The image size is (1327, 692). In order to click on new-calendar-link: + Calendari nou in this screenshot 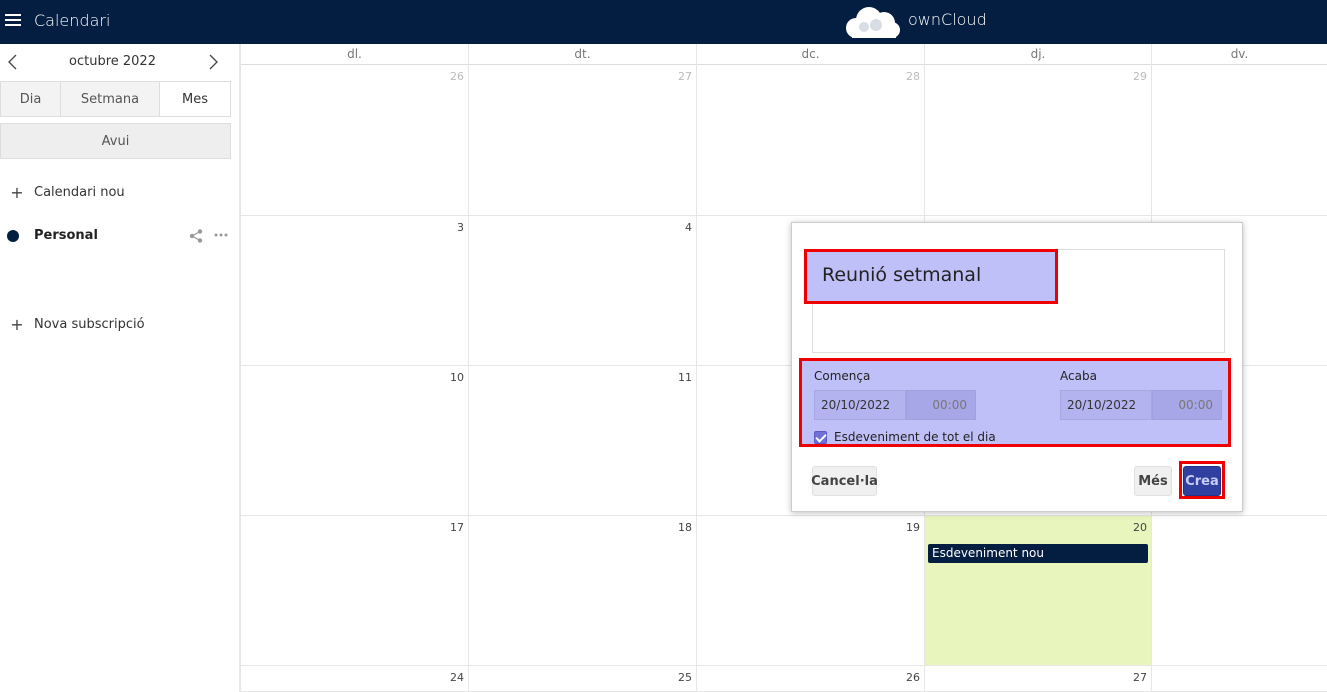, I will do `click(115, 192)`.